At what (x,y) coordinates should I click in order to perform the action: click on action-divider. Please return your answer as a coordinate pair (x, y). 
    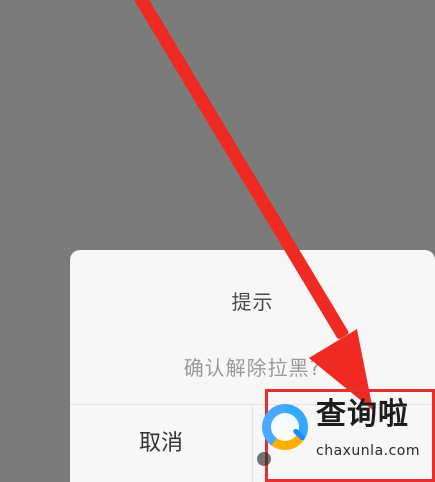
    Looking at the image, I should click on (252, 443).